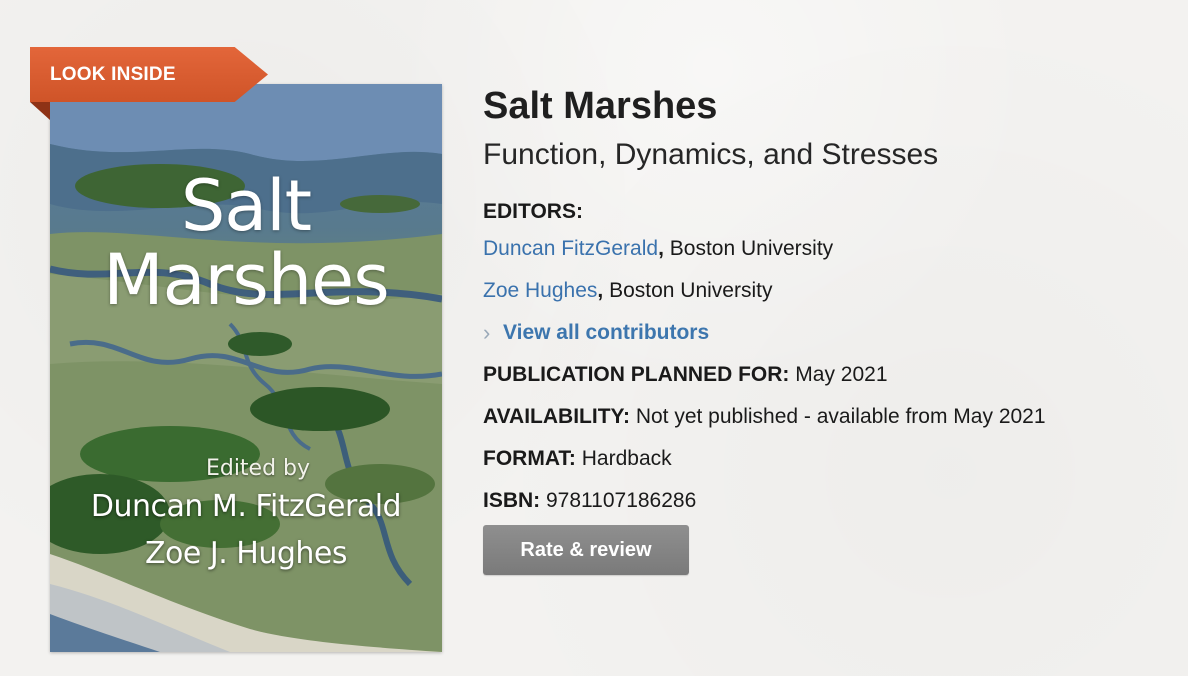  I want to click on editor-link-fitzgerald: Duncan FitzGerald, so click(570, 248).